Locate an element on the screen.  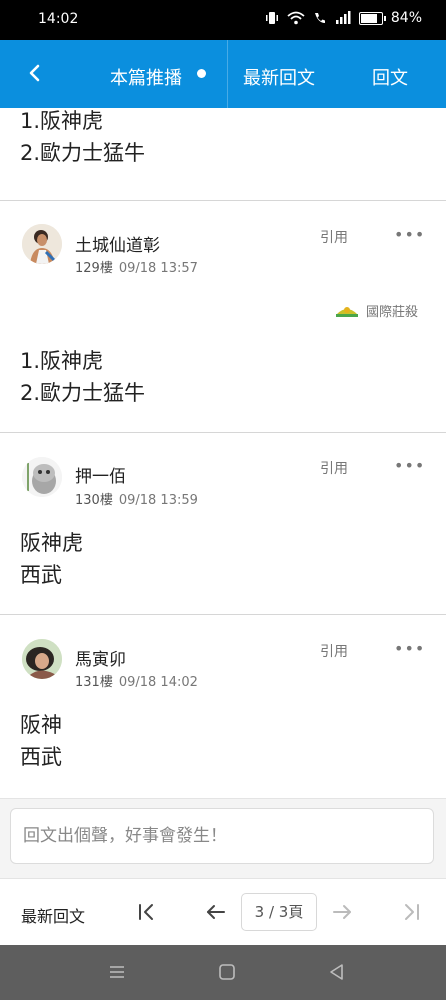
latest-replies-button: 最新回文 is located at coordinates (53, 915).